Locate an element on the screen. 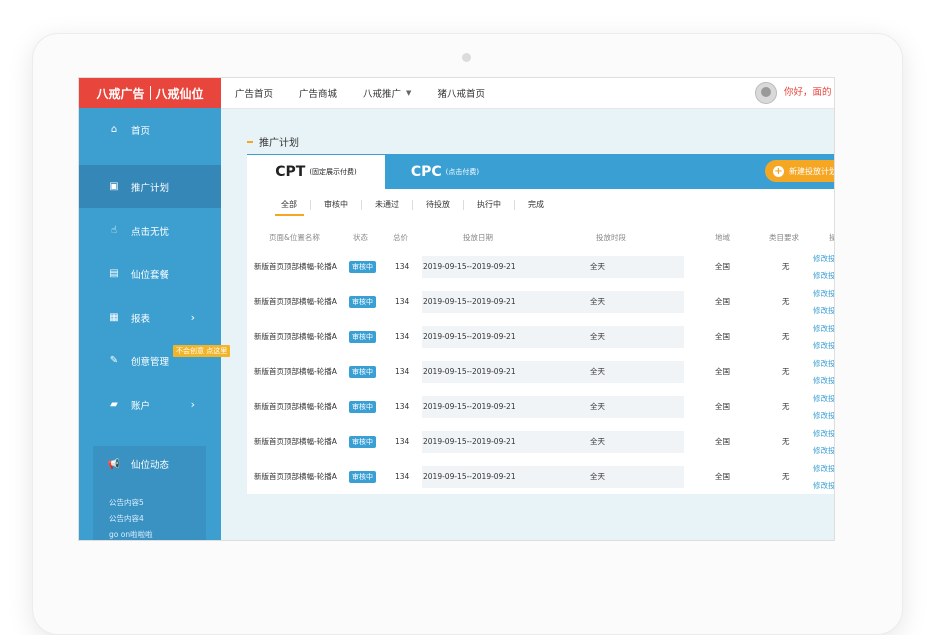 The image size is (933, 635). column-header: 类目要求 is located at coordinates (784, 237).